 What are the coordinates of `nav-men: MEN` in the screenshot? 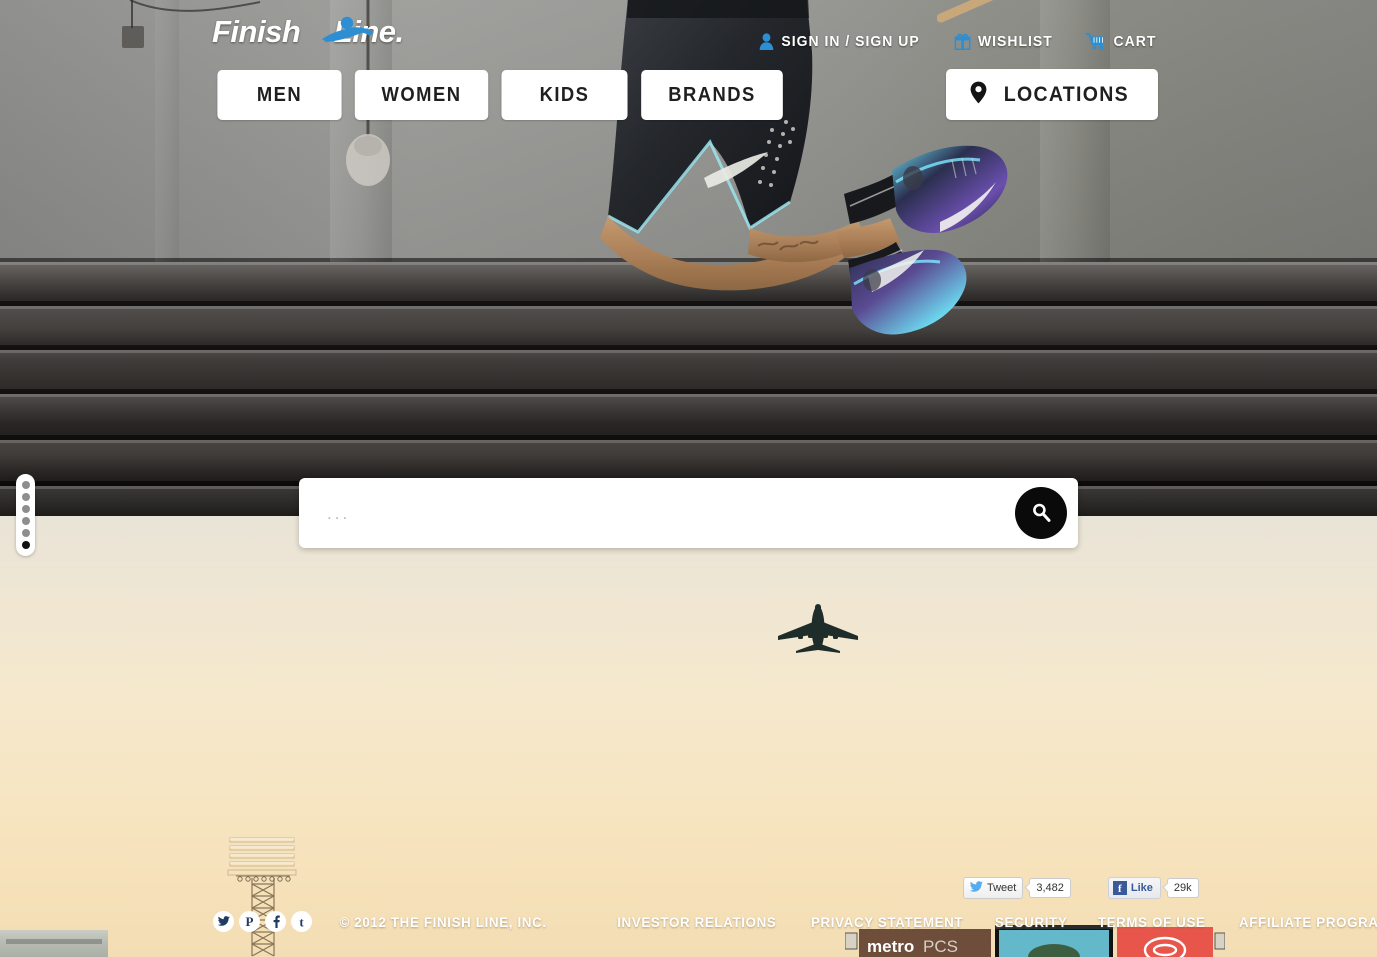 It's located at (279, 95).